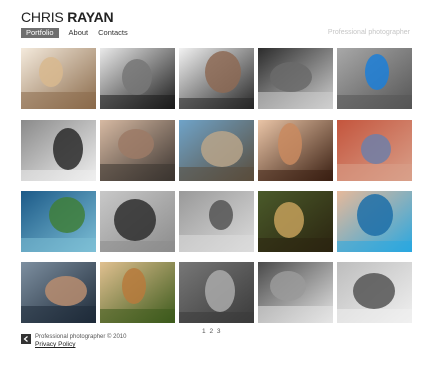 The image size is (430, 372). Describe the element at coordinates (216, 221) in the screenshot. I see `photo-couple-bw` at that location.